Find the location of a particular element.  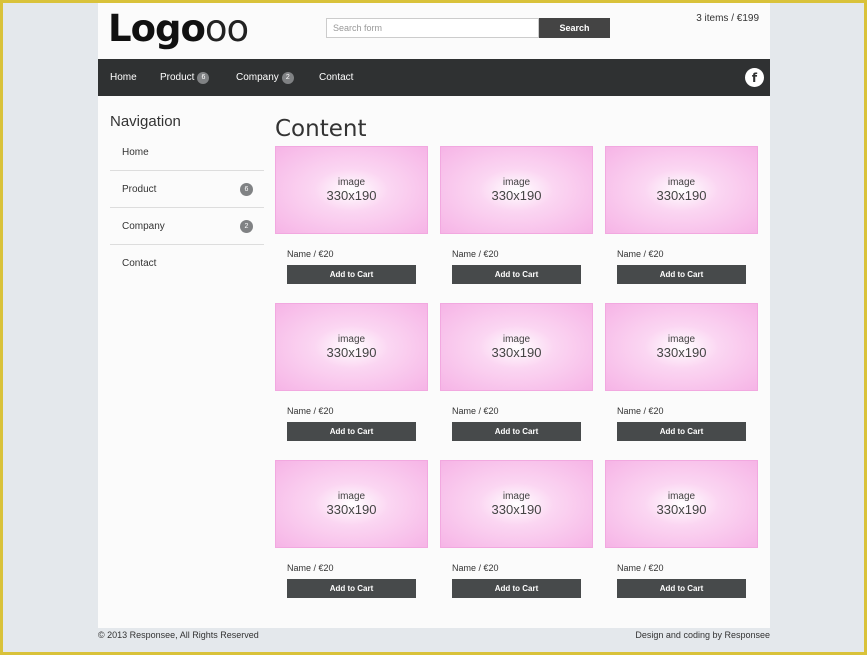

logo: Logooo is located at coordinates (178, 28).